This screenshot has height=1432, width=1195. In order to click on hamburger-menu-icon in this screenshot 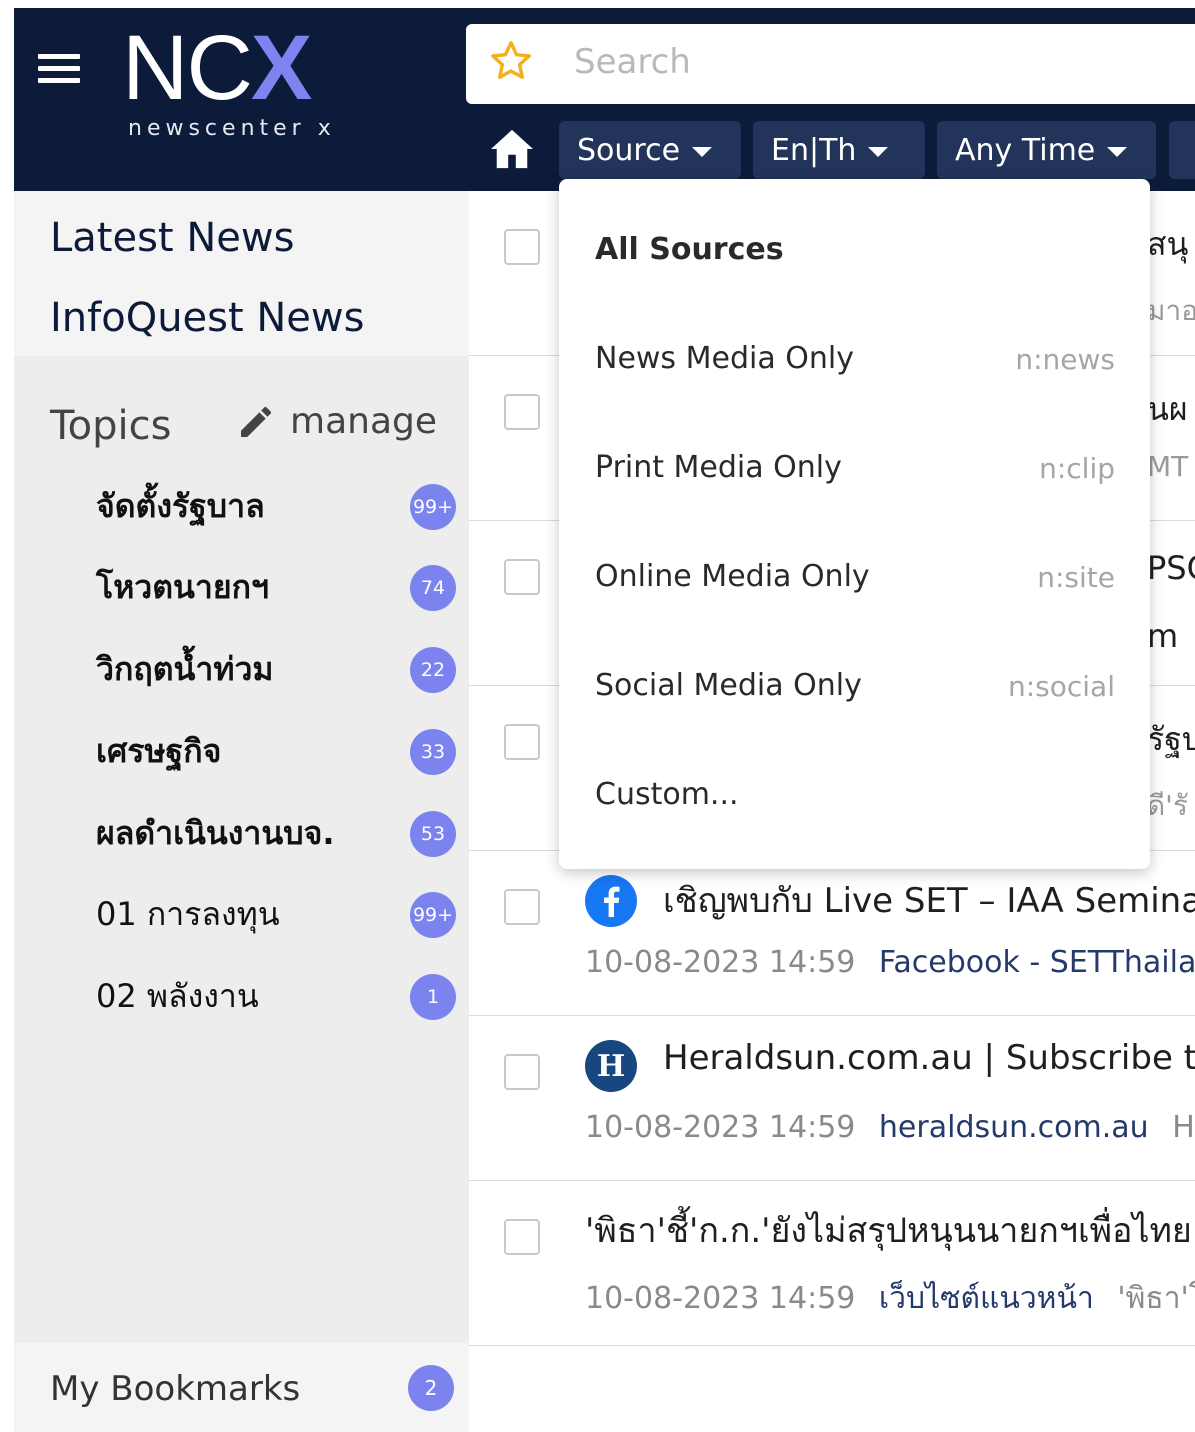, I will do `click(60, 69)`.